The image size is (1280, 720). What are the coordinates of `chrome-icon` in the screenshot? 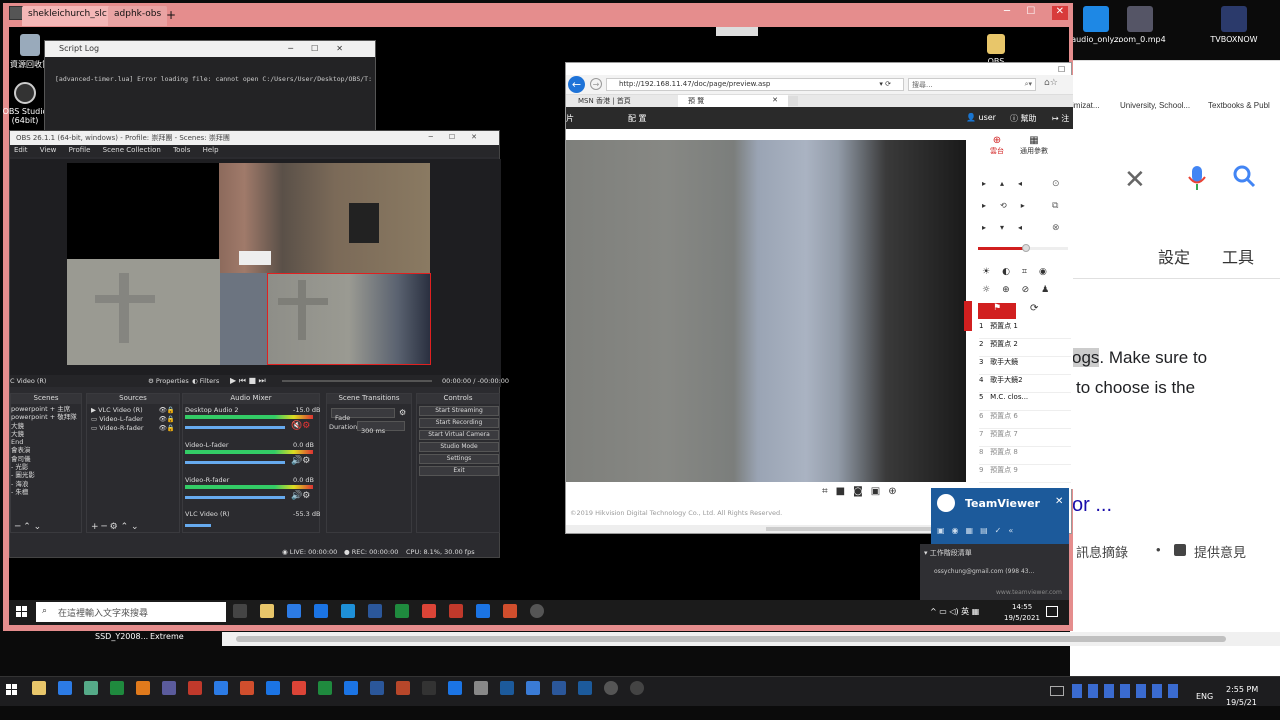 It's located at (429, 611).